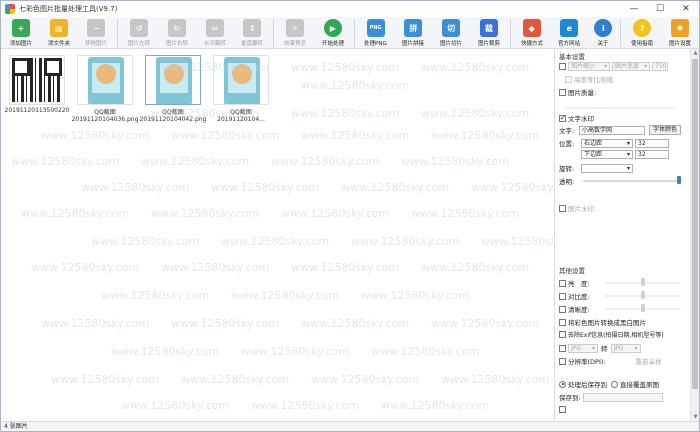  What do you see at coordinates (607, 168) in the screenshot?
I see `rotate-select: ▾` at bounding box center [607, 168].